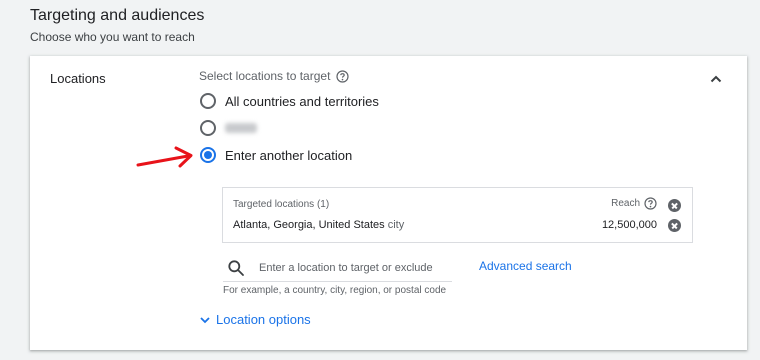 Image resolution: width=760 pixels, height=360 pixels. What do you see at coordinates (354, 268) in the screenshot?
I see `location-search-input` at bounding box center [354, 268].